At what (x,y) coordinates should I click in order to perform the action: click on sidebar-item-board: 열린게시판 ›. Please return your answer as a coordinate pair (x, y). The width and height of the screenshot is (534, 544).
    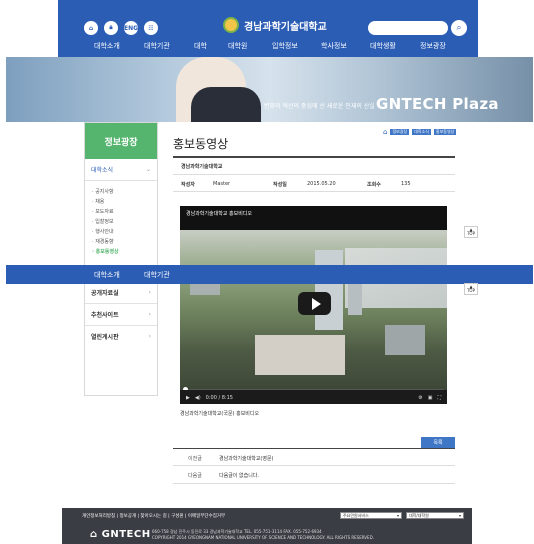
    Looking at the image, I should click on (121, 336).